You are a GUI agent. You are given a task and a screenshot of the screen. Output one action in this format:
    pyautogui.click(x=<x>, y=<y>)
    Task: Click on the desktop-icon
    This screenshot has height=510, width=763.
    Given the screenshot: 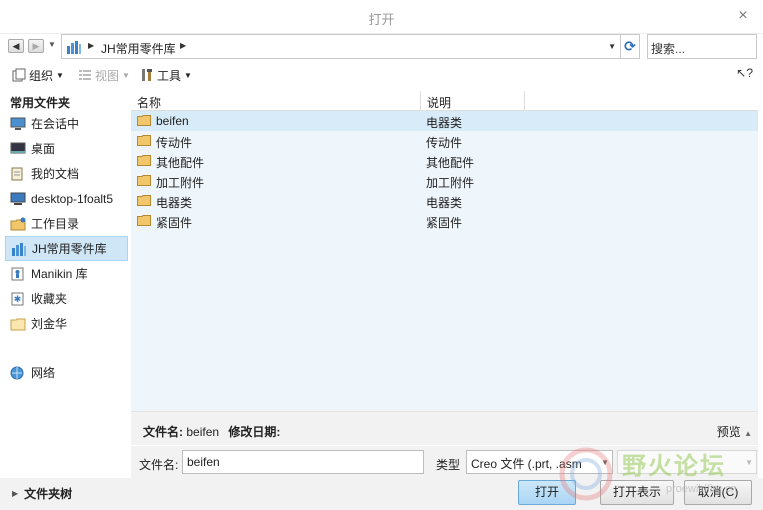 What is the action you would take?
    pyautogui.click(x=18, y=147)
    